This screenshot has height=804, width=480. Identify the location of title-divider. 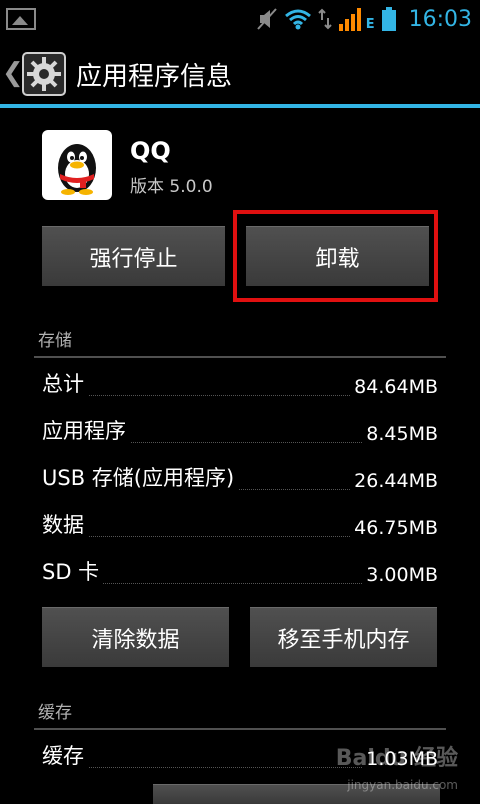
(240, 106).